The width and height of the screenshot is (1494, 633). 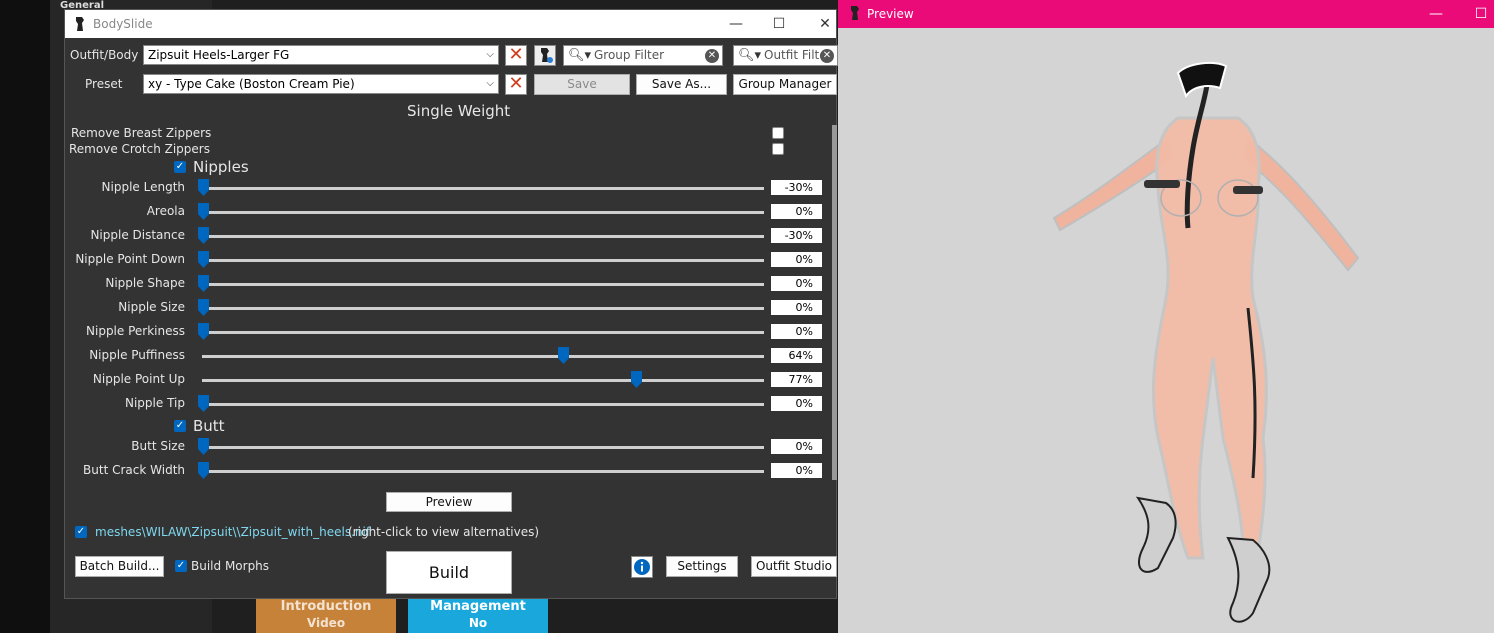 What do you see at coordinates (796, 307) in the screenshot?
I see `nipple-size-value-input: 0%` at bounding box center [796, 307].